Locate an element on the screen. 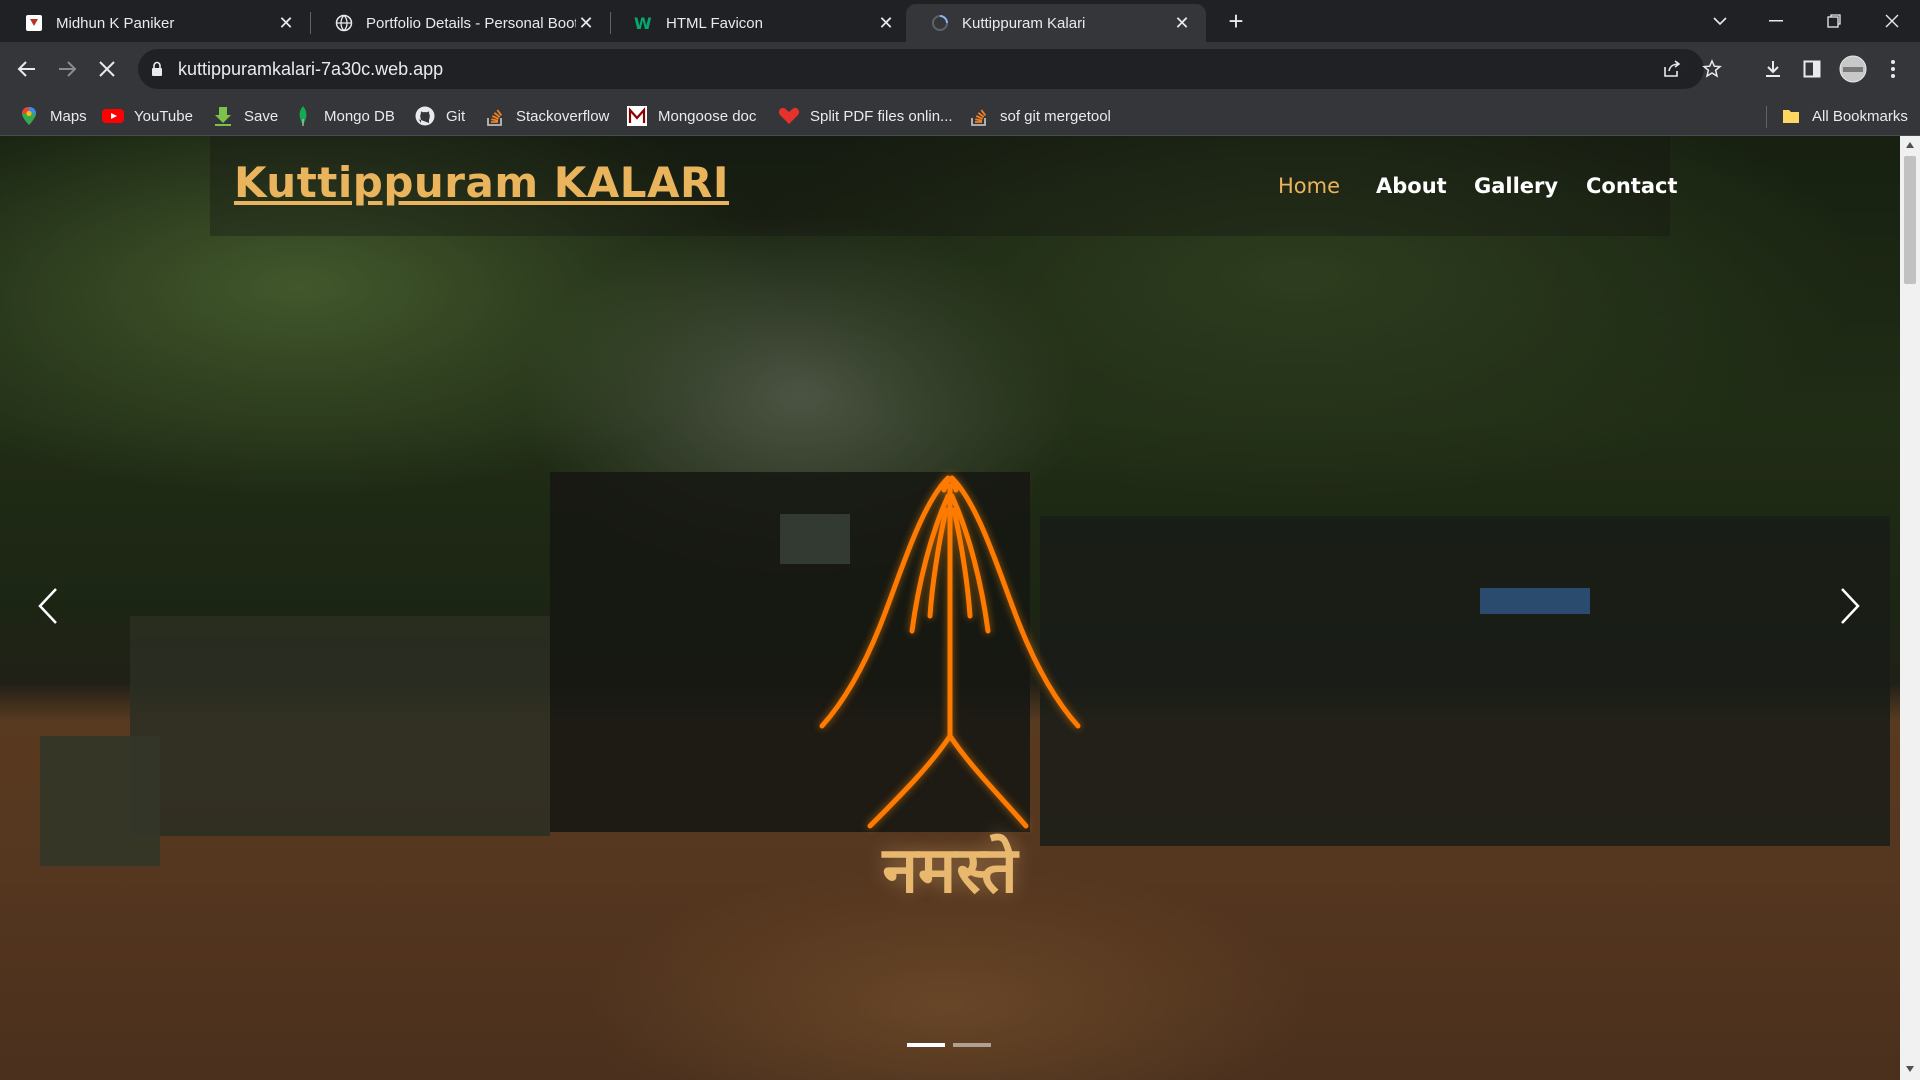 This screenshot has width=1920, height=1080. tab-title: Kuttippuram Kalari is located at coordinates (1024, 23).